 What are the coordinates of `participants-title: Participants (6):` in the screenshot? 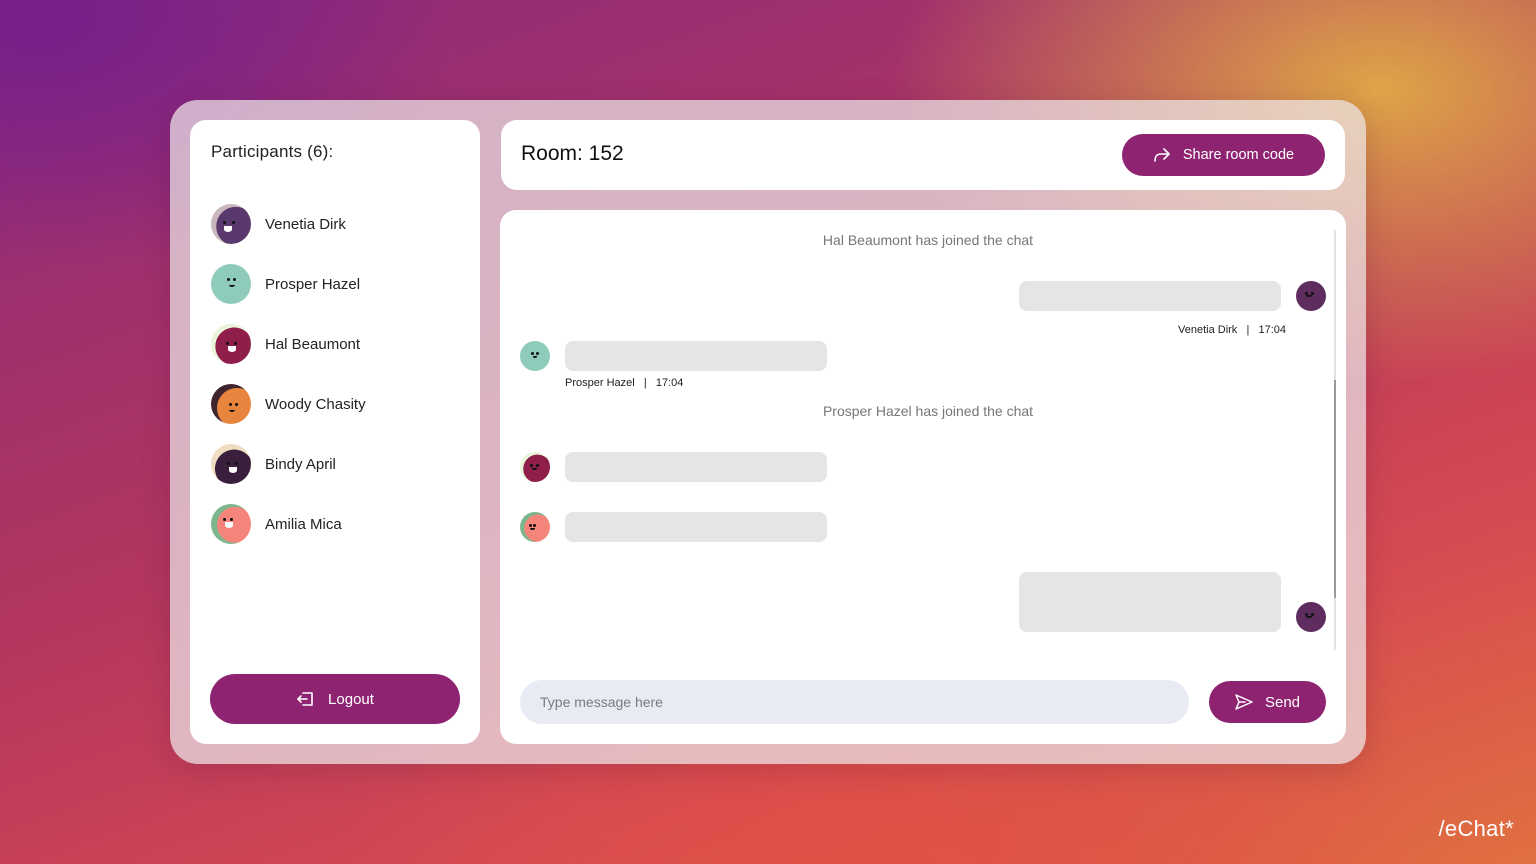 It's located at (272, 151).